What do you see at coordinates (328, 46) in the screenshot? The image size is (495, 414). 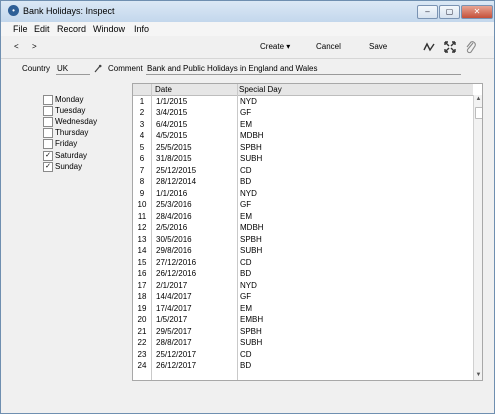 I see `cancel-button: Cancel` at bounding box center [328, 46].